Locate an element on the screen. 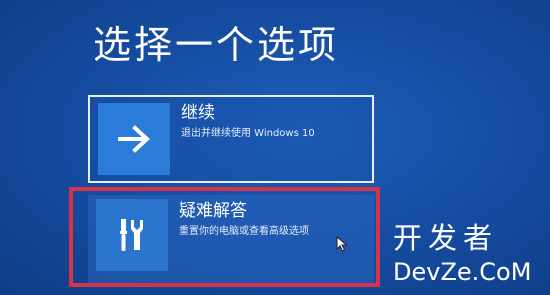  troubleshoot-tile is located at coordinates (132, 235).